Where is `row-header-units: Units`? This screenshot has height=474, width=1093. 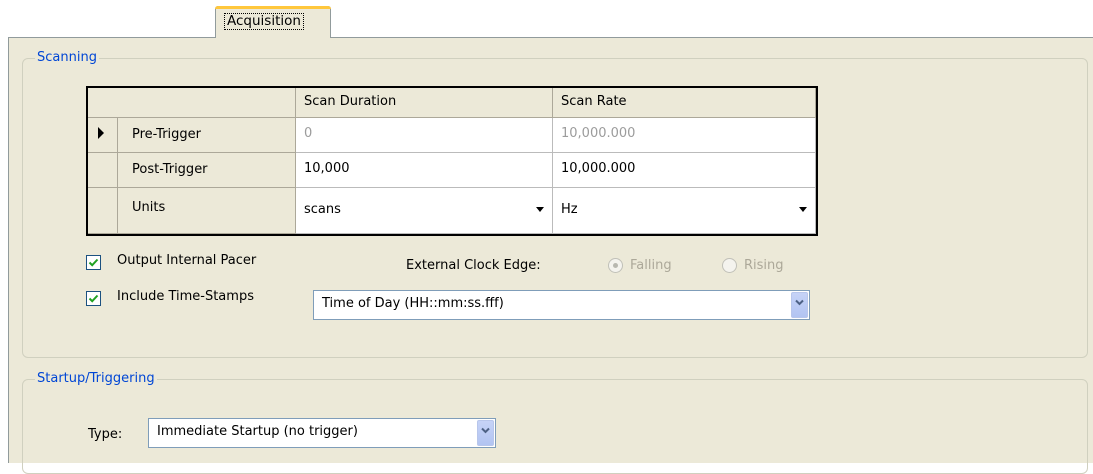
row-header-units: Units is located at coordinates (207, 211).